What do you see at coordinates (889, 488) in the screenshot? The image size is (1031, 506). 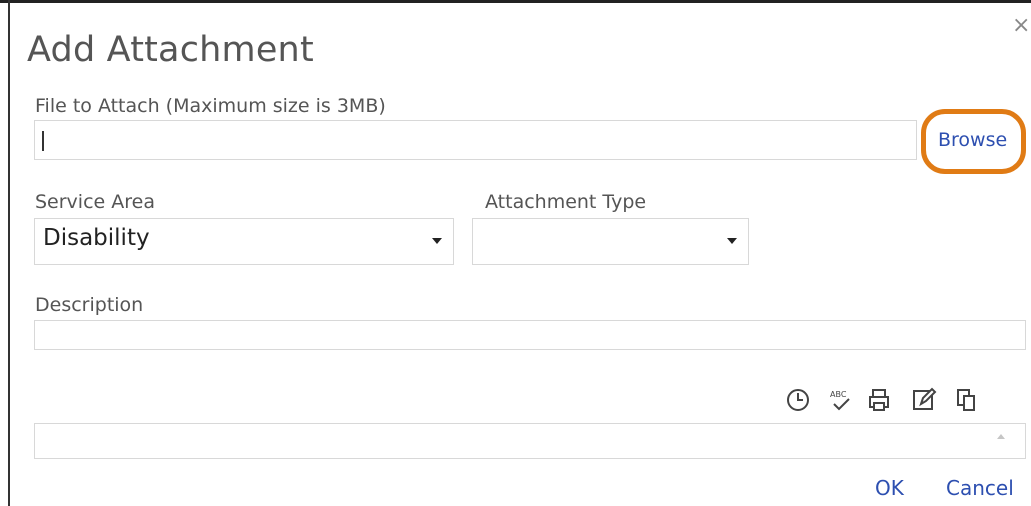 I see `ok-button: OK` at bounding box center [889, 488].